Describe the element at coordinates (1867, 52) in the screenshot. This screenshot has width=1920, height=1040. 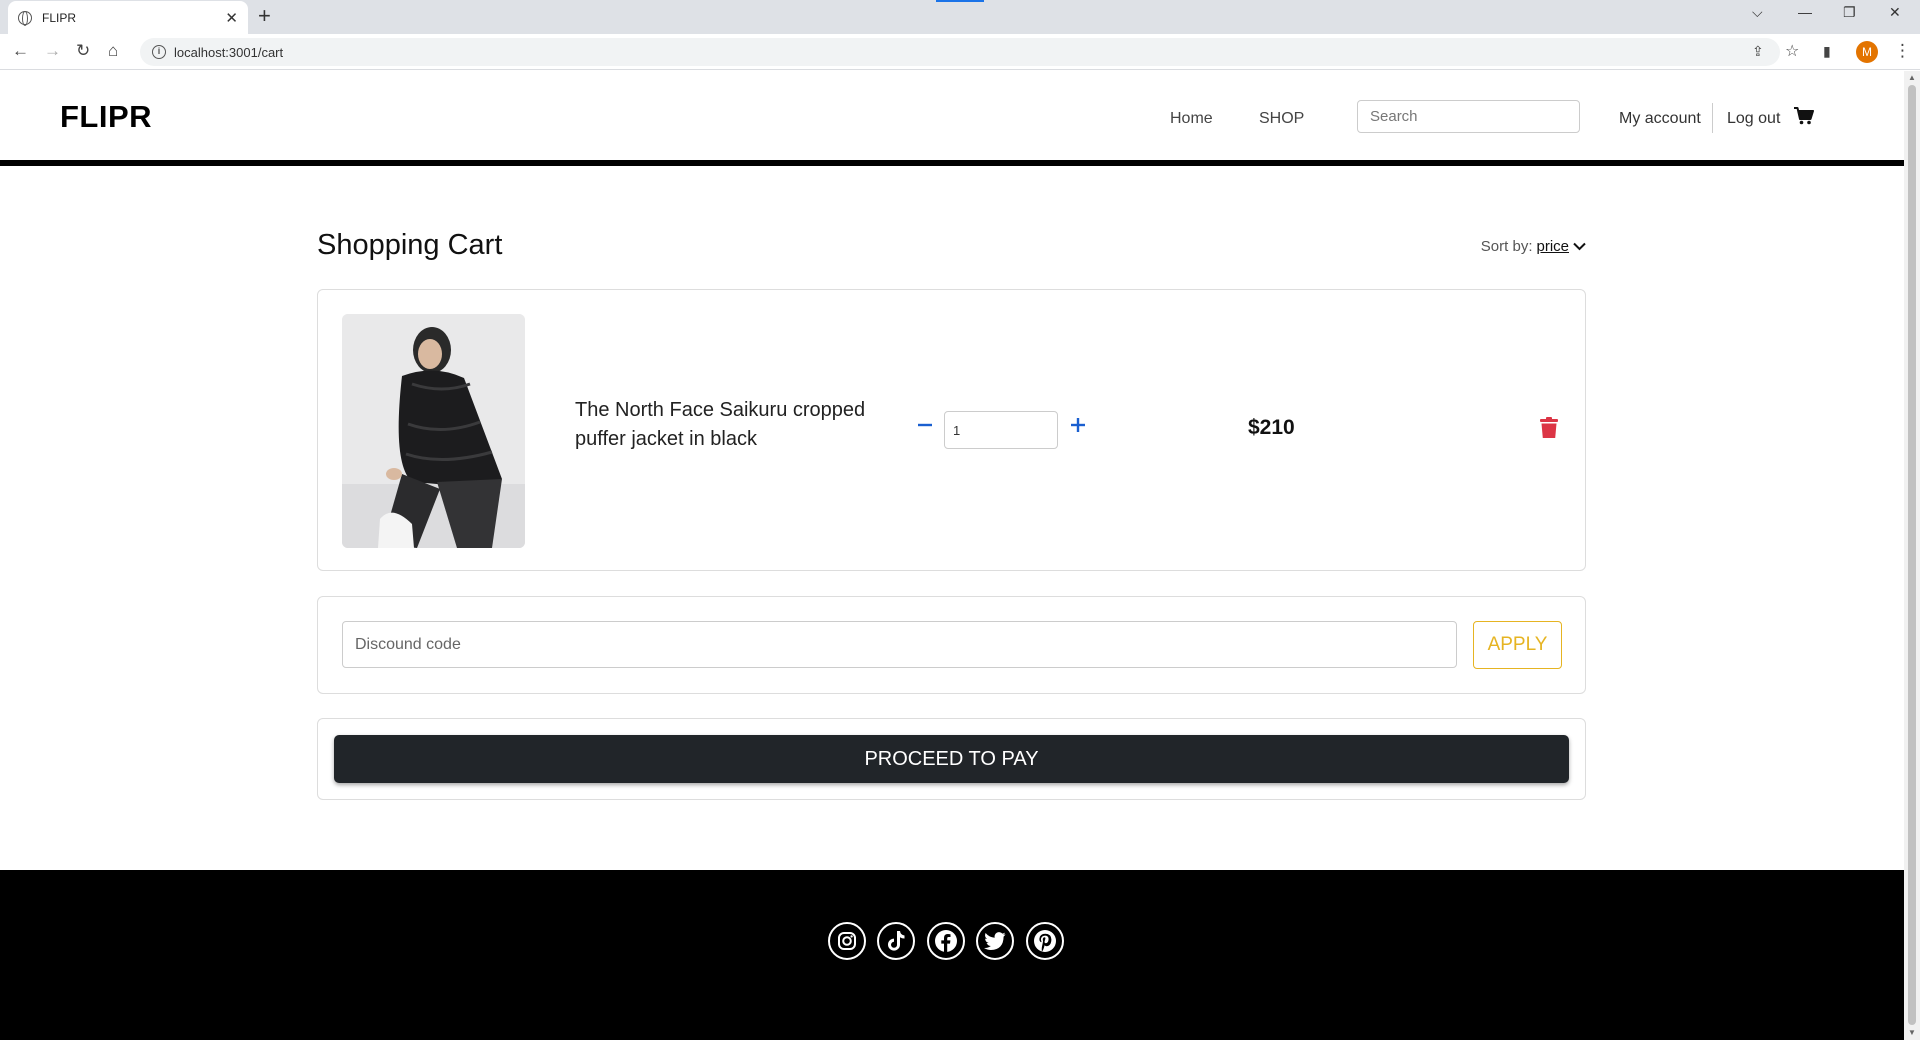
I see `profile-avatar: M` at that location.